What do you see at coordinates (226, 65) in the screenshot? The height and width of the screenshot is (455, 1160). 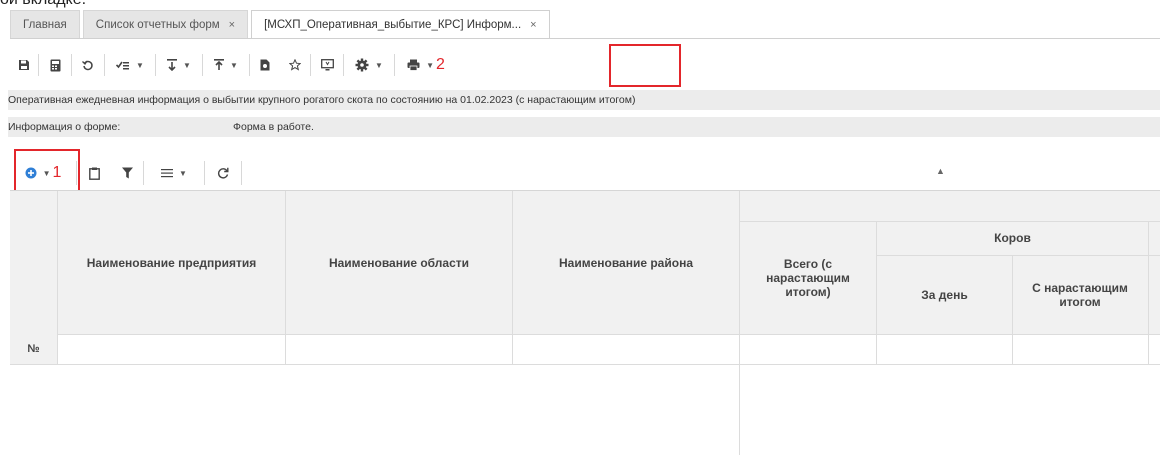 I see `export-dropdown: ▼` at bounding box center [226, 65].